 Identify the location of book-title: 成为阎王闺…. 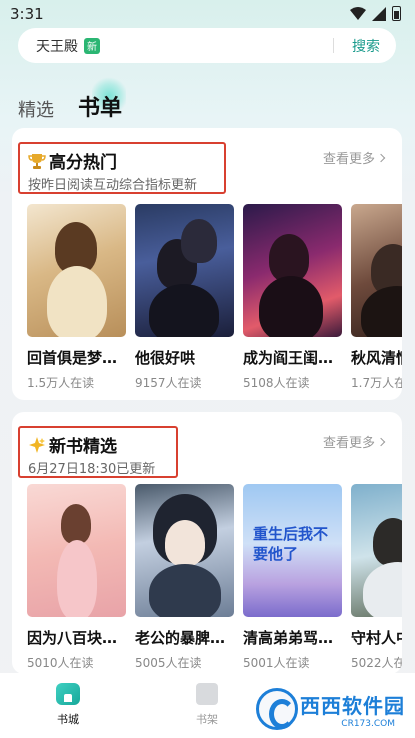
(288, 358).